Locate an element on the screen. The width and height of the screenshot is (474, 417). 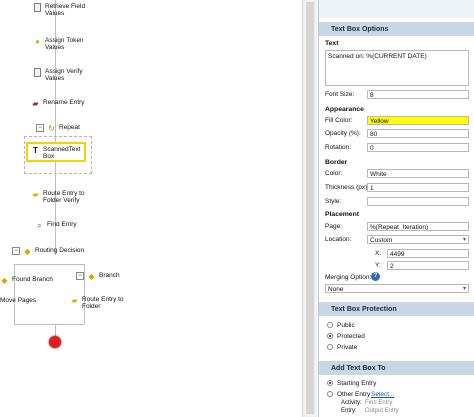
starting-entry-radio is located at coordinates (330, 383).